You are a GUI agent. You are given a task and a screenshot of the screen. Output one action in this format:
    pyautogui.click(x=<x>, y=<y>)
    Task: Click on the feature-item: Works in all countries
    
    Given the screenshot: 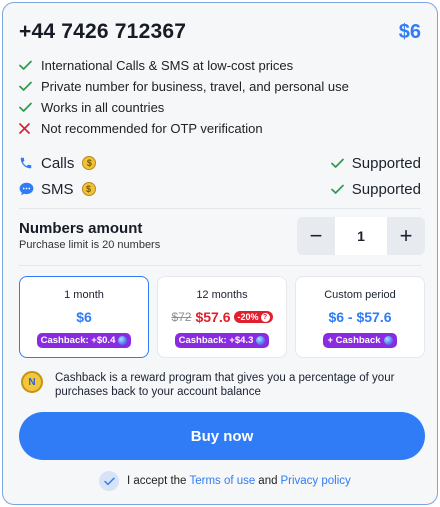 What is the action you would take?
    pyautogui.click(x=219, y=107)
    